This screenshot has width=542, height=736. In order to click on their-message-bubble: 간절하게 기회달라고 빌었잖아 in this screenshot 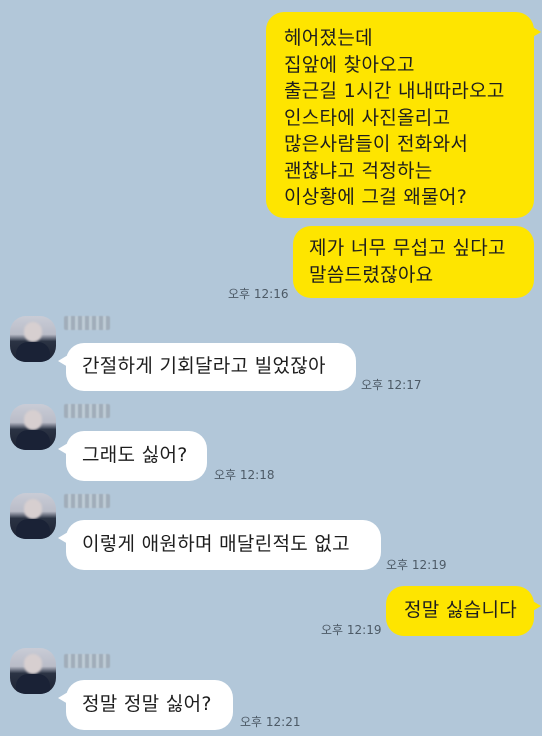, I will do `click(207, 367)`.